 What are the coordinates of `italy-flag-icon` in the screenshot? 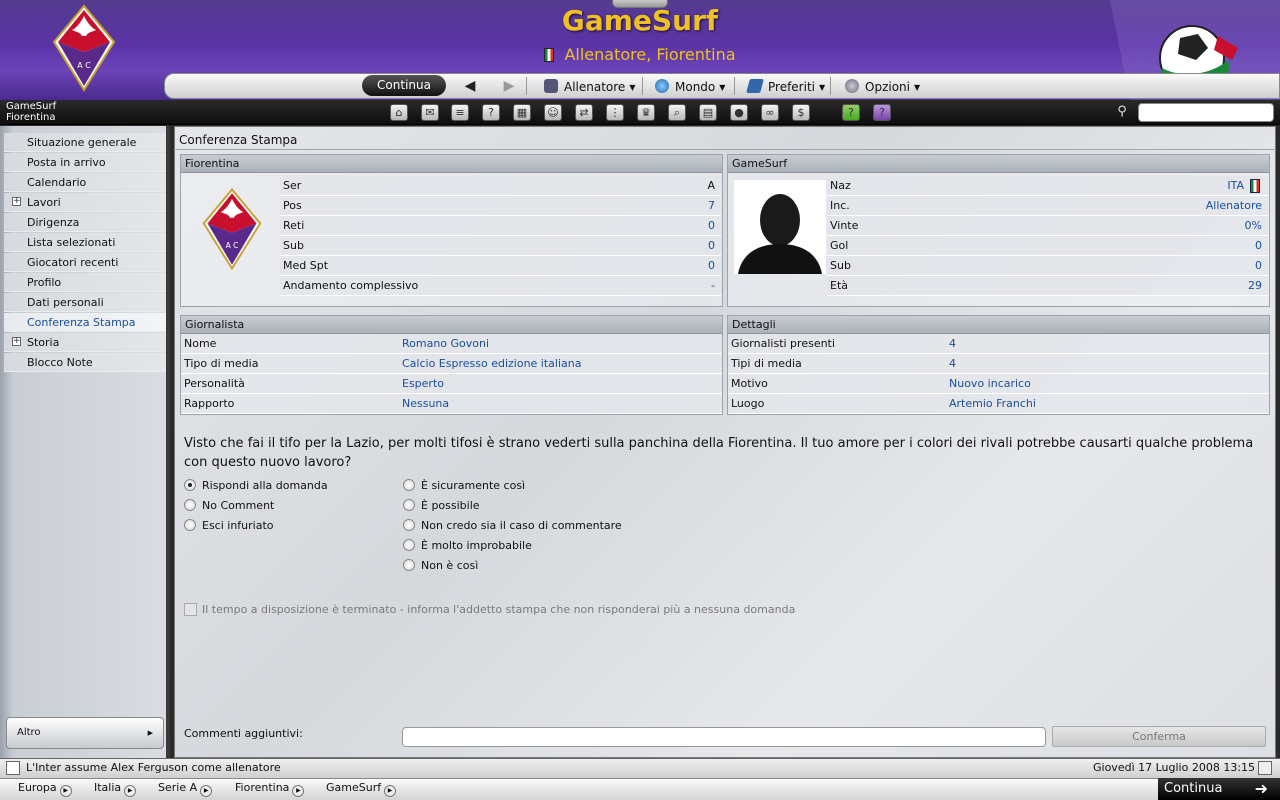 It's located at (549, 55).